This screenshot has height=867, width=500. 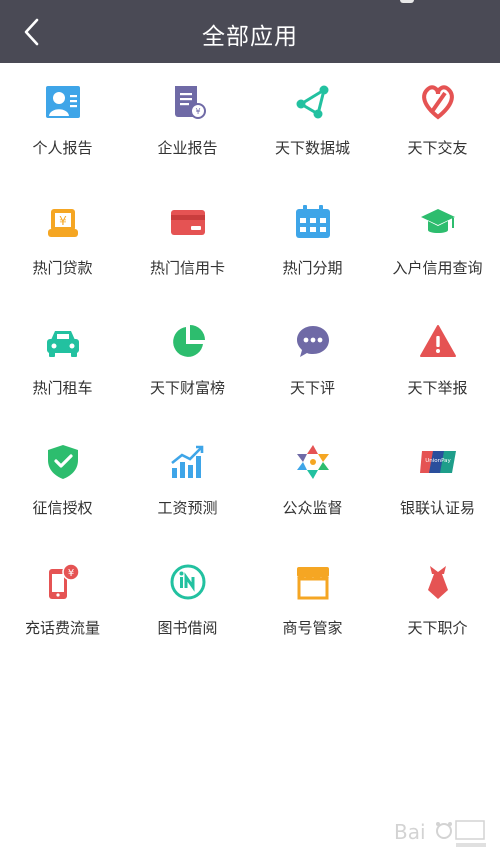 I want to click on bar-chart-trend-icon, so click(x=188, y=462).